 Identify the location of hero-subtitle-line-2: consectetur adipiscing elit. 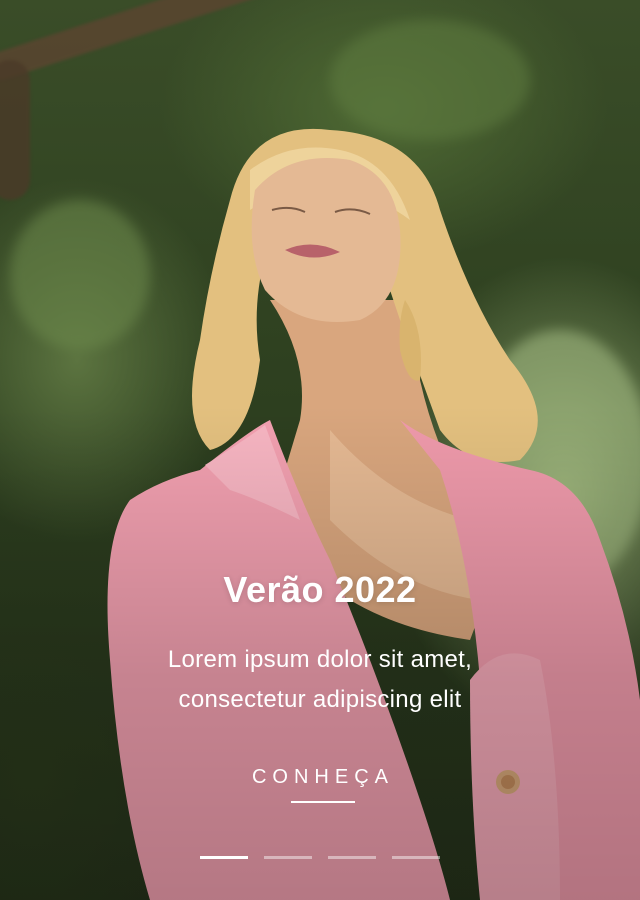
(320, 699).